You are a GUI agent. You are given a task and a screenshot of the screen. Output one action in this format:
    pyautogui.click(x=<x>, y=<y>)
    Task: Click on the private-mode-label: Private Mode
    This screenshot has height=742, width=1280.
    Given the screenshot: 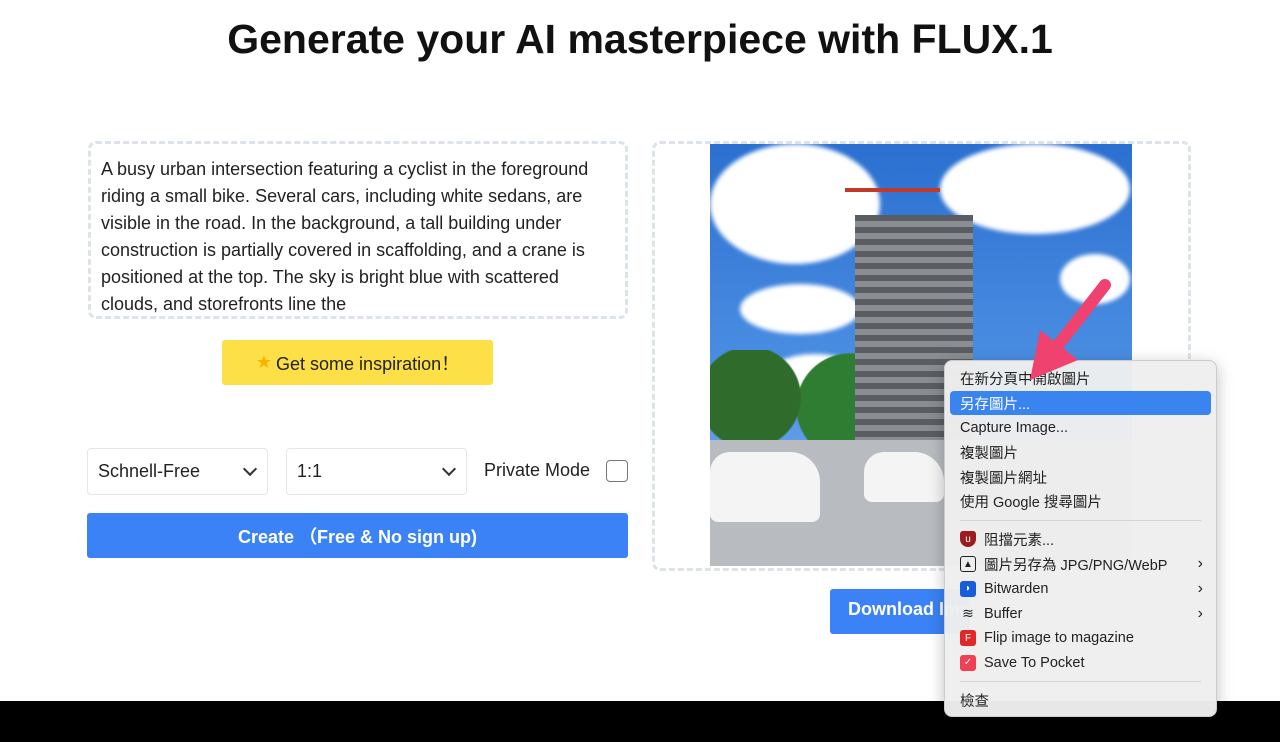 What is the action you would take?
    pyautogui.click(x=537, y=470)
    